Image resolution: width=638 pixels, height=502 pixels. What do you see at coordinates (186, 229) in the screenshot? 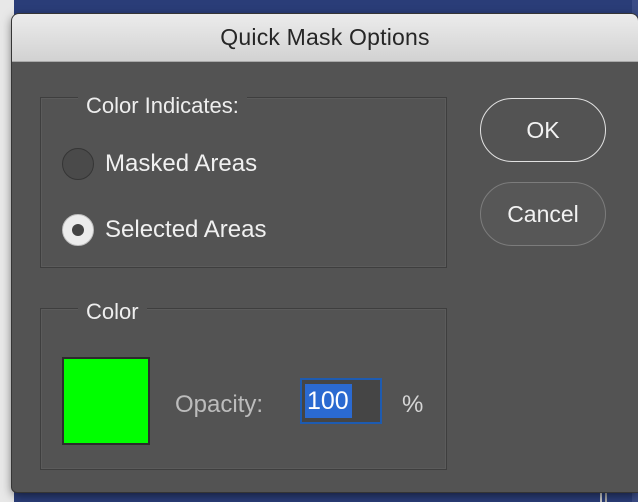
I see `radio-label-selected-areas: Selected Areas` at bounding box center [186, 229].